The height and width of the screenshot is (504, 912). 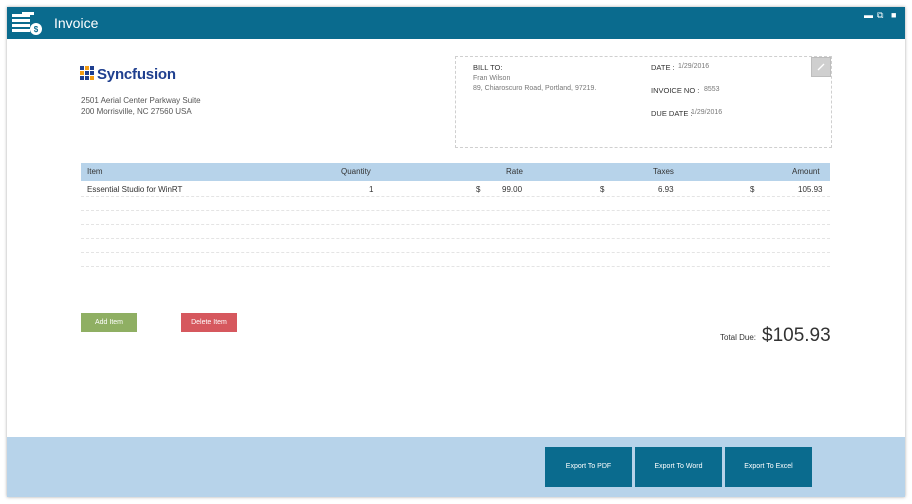 What do you see at coordinates (893, 15) in the screenshot?
I see `close-icon: ■` at bounding box center [893, 15].